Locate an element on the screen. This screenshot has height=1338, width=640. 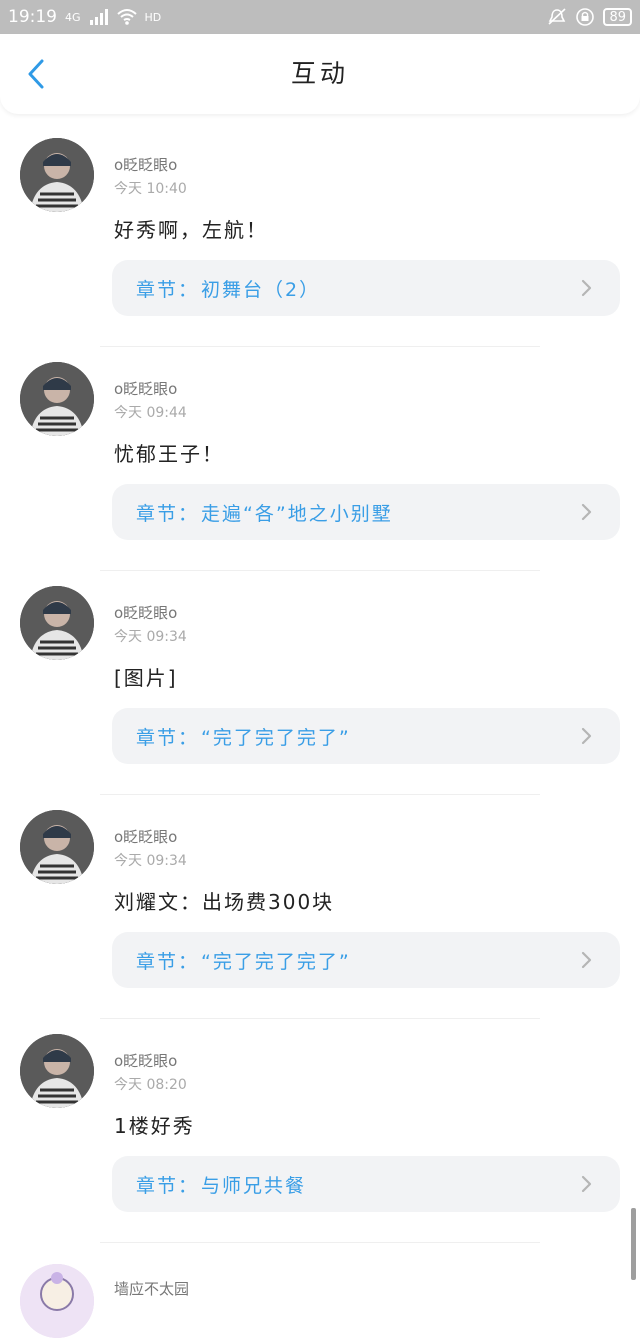
hd-badge: HD is located at coordinates (153, 17).